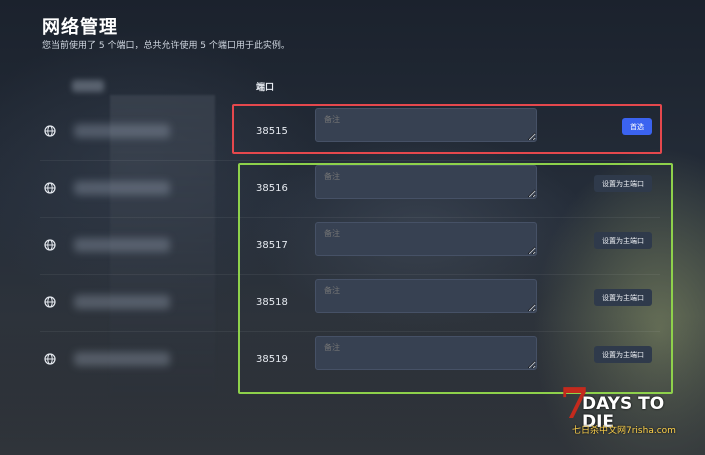 The image size is (705, 455). What do you see at coordinates (88, 86) in the screenshot?
I see `blurred-column-header` at bounding box center [88, 86].